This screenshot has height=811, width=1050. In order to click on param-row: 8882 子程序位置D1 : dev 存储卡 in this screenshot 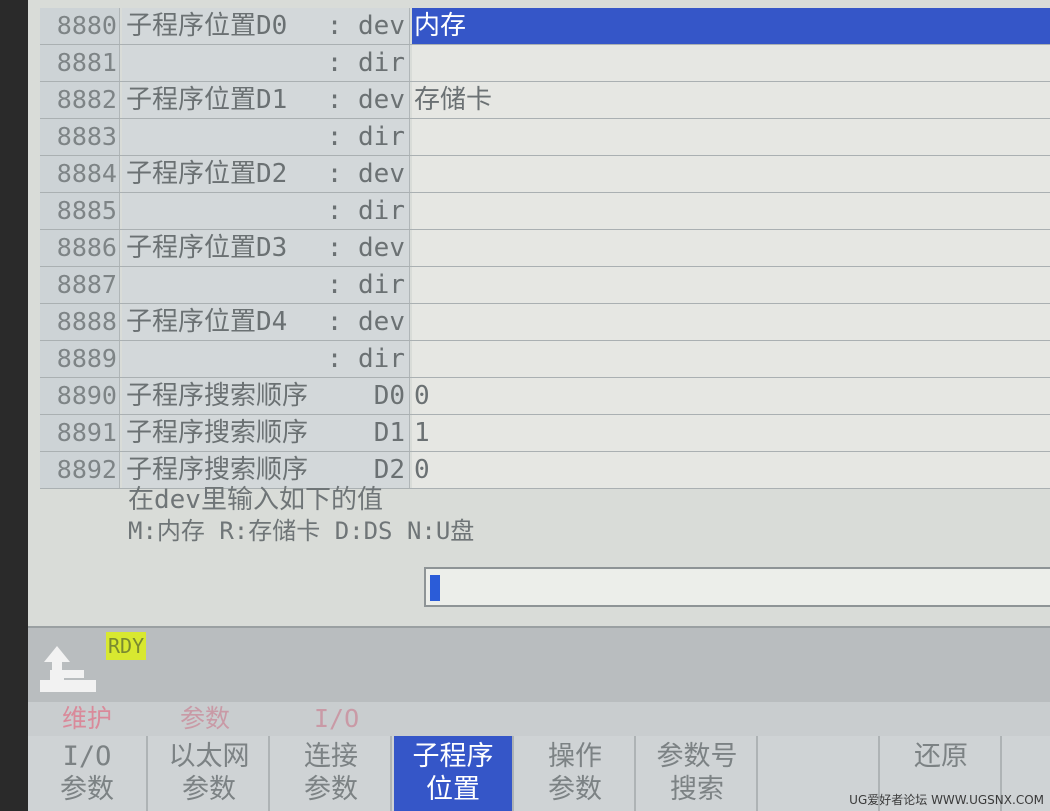, I will do `click(545, 100)`.